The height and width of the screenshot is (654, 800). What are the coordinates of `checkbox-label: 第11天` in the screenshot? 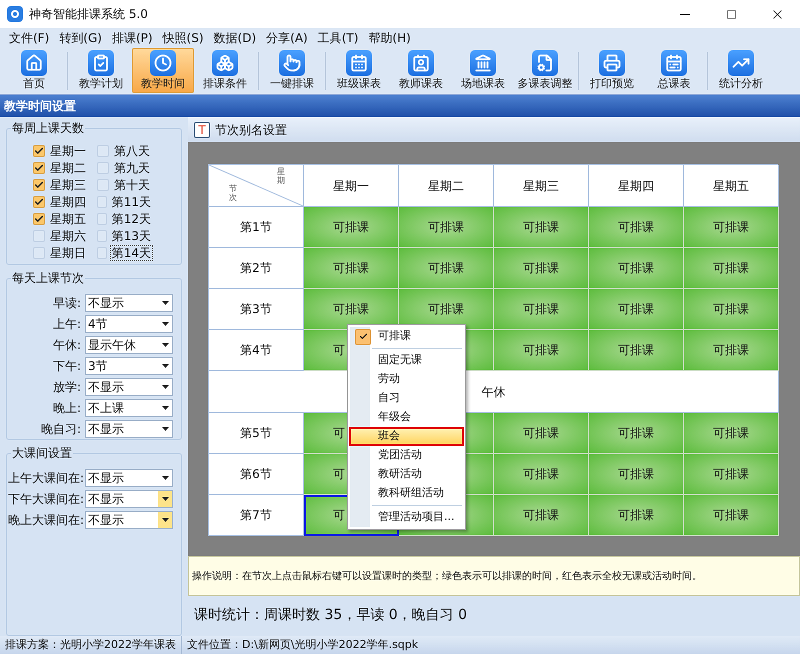 It's located at (131, 202).